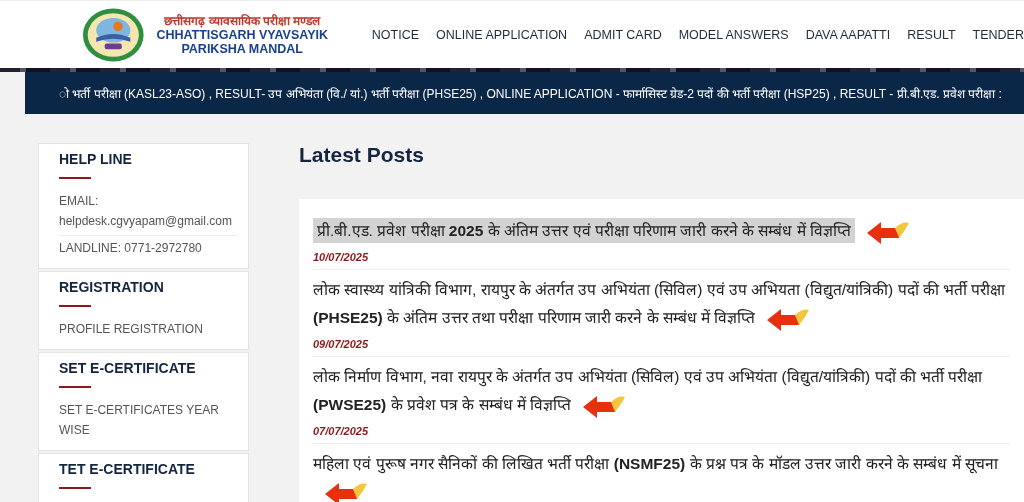 Image resolution: width=1024 pixels, height=502 pixels. What do you see at coordinates (998, 34) in the screenshot?
I see `nav-link: TENDER` at bounding box center [998, 34].